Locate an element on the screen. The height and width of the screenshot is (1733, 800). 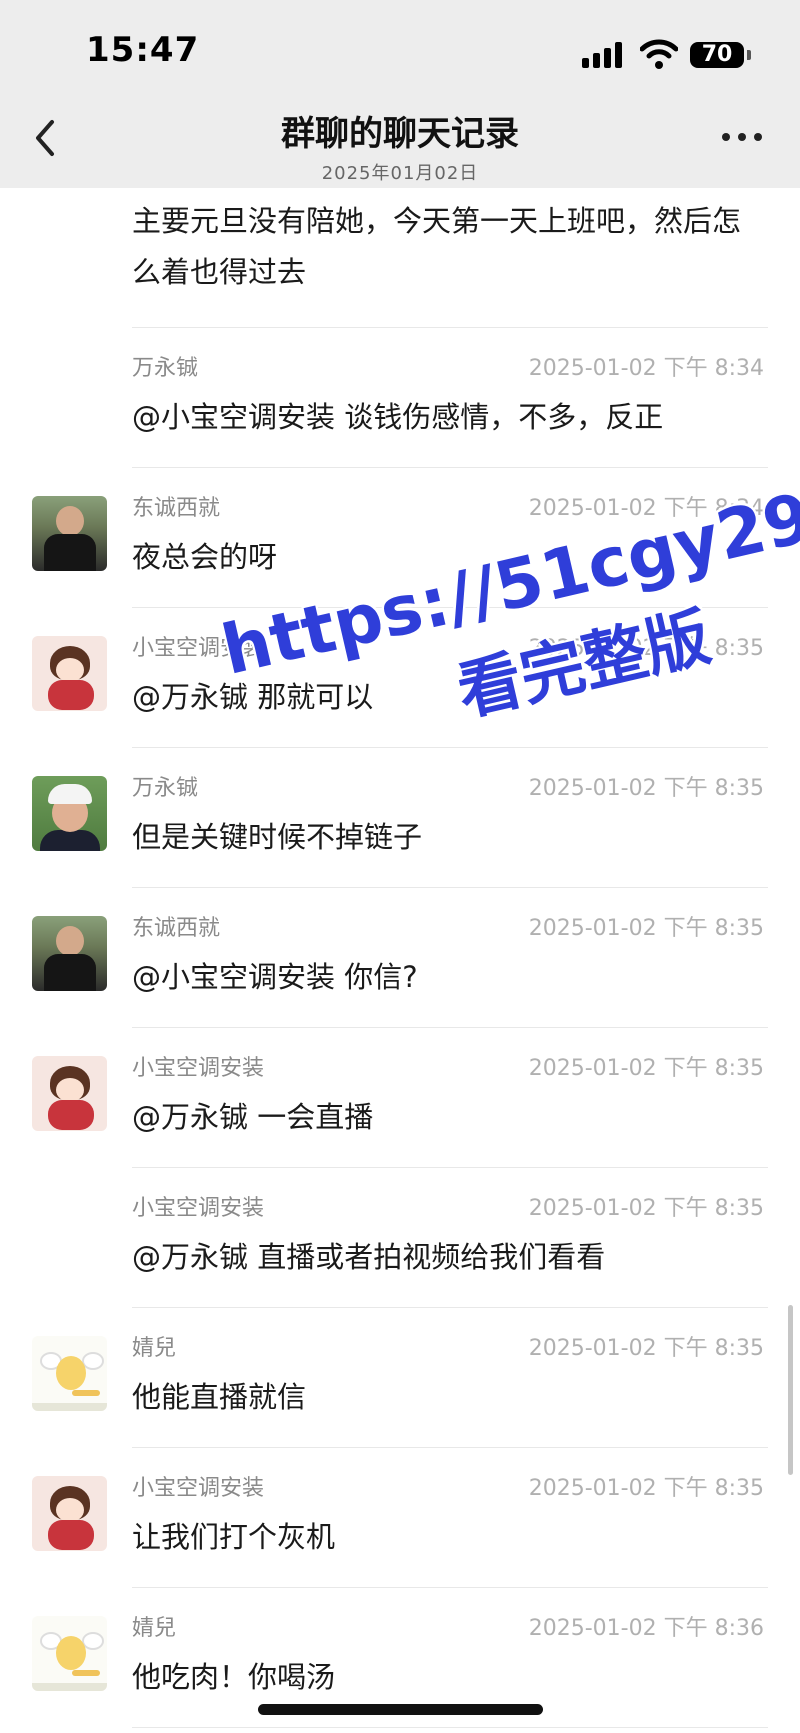
message-content: @万永铖 直播或者拍视频给我们看看 is located at coordinates (369, 1257).